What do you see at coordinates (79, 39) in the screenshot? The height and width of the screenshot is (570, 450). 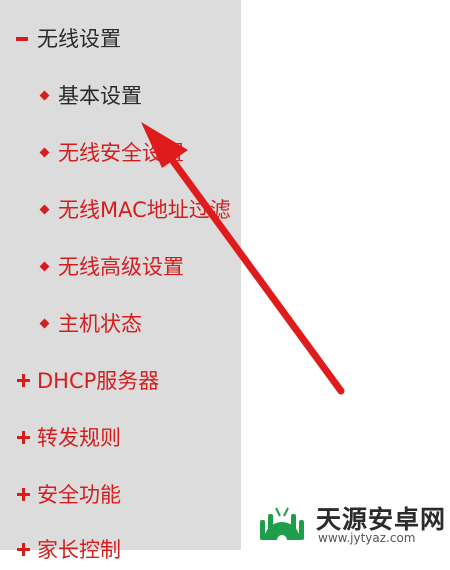 I see `menu-group-label: 无线设置` at bounding box center [79, 39].